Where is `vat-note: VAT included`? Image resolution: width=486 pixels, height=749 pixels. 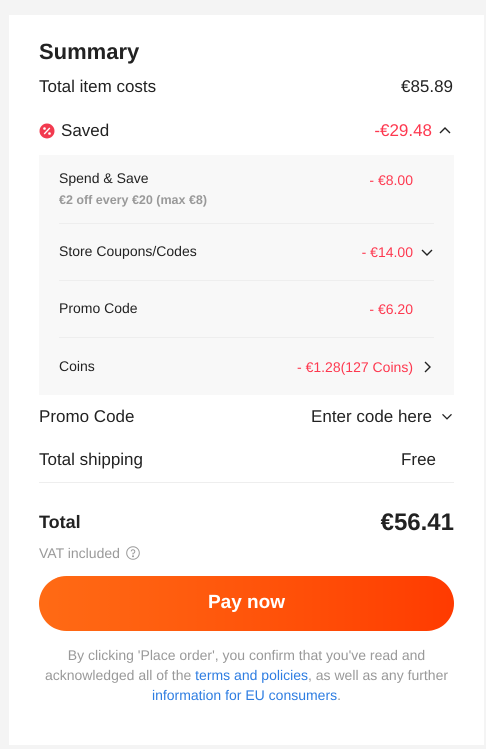
vat-note: VAT included is located at coordinates (79, 553).